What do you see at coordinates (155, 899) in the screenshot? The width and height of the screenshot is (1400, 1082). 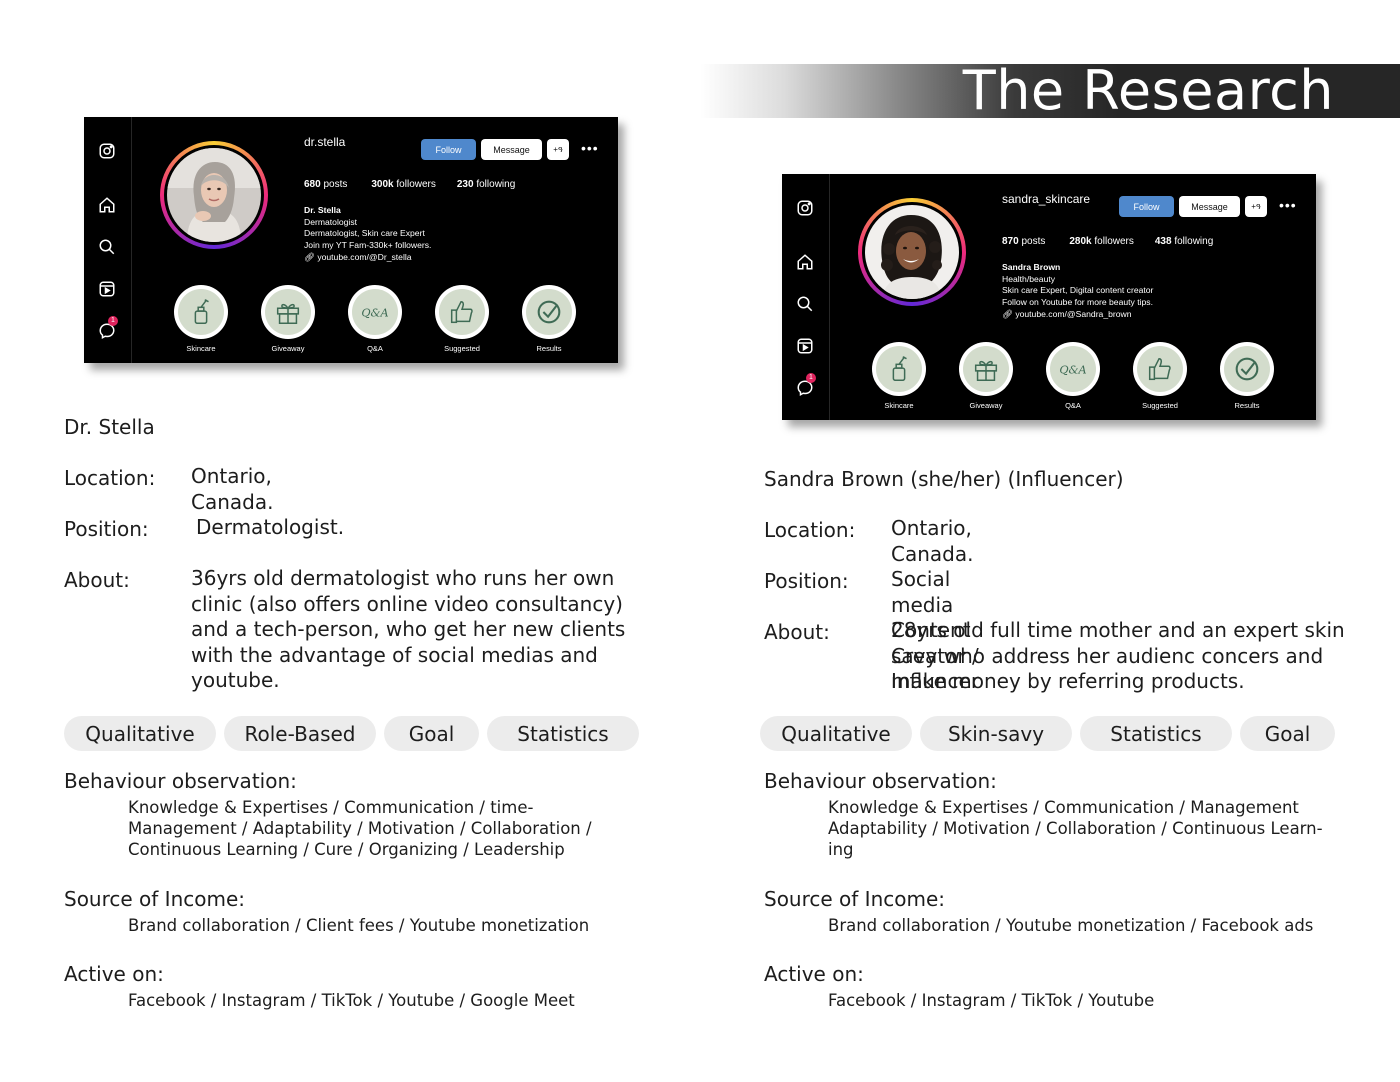 I see `income-title: Source of Income:` at bounding box center [155, 899].